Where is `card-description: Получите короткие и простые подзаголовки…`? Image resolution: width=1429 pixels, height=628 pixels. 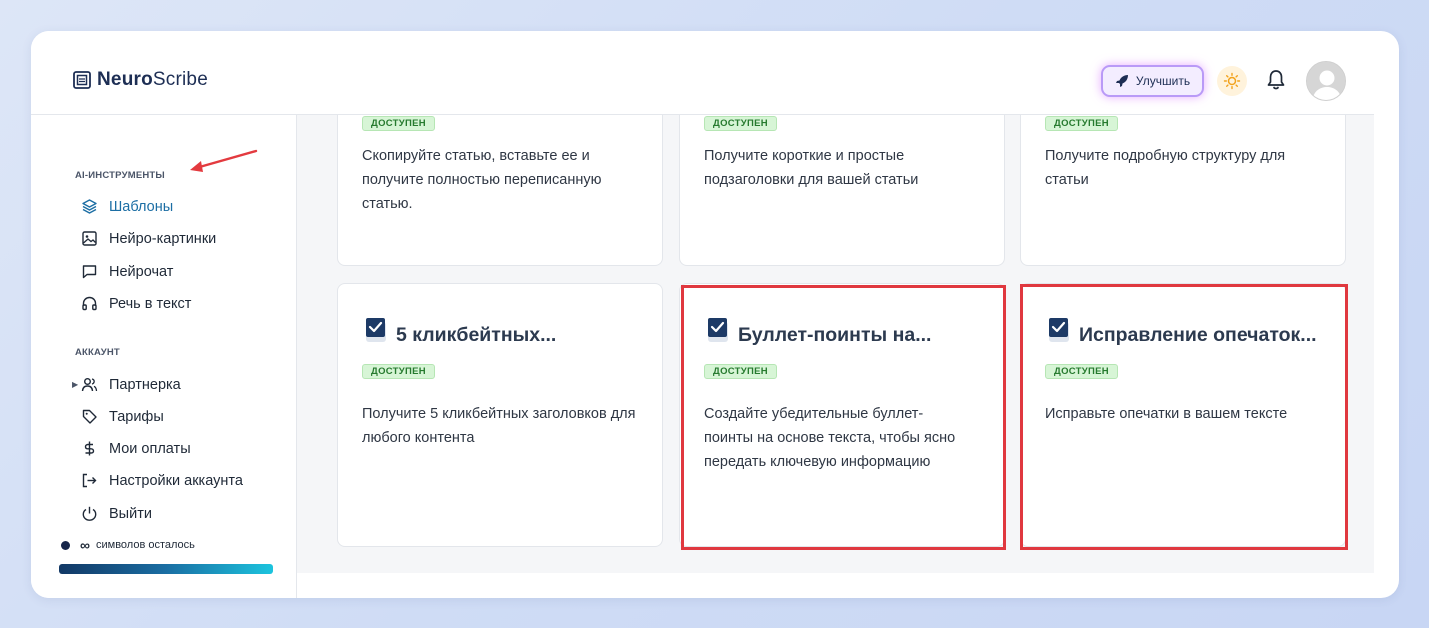
card-description: Получите короткие и простые подзаголовки… is located at coordinates (811, 168).